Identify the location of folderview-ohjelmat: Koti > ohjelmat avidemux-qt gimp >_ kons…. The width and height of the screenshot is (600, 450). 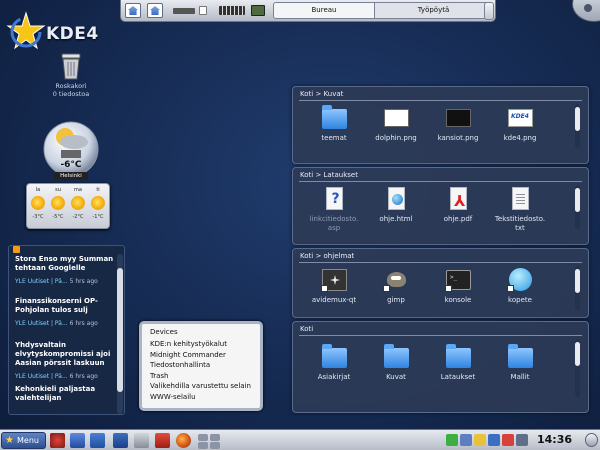
(440, 283).